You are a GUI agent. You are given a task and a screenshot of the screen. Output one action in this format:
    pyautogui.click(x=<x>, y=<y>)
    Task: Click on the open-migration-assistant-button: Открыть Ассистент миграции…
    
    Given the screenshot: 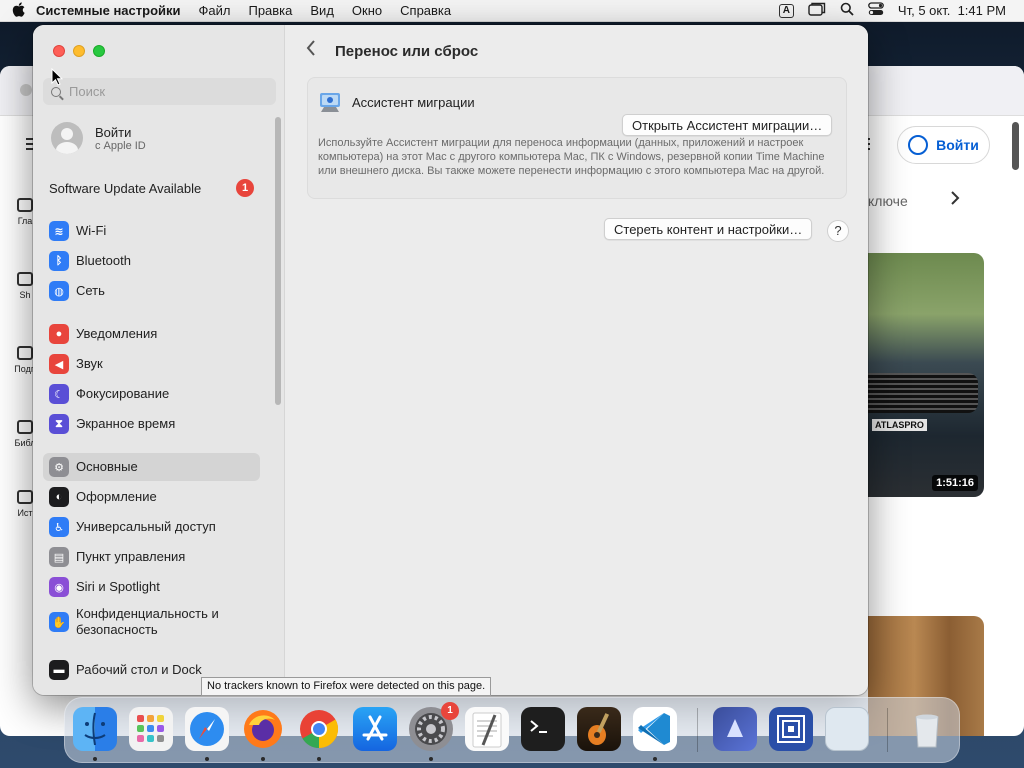 What is the action you would take?
    pyautogui.click(x=727, y=125)
    